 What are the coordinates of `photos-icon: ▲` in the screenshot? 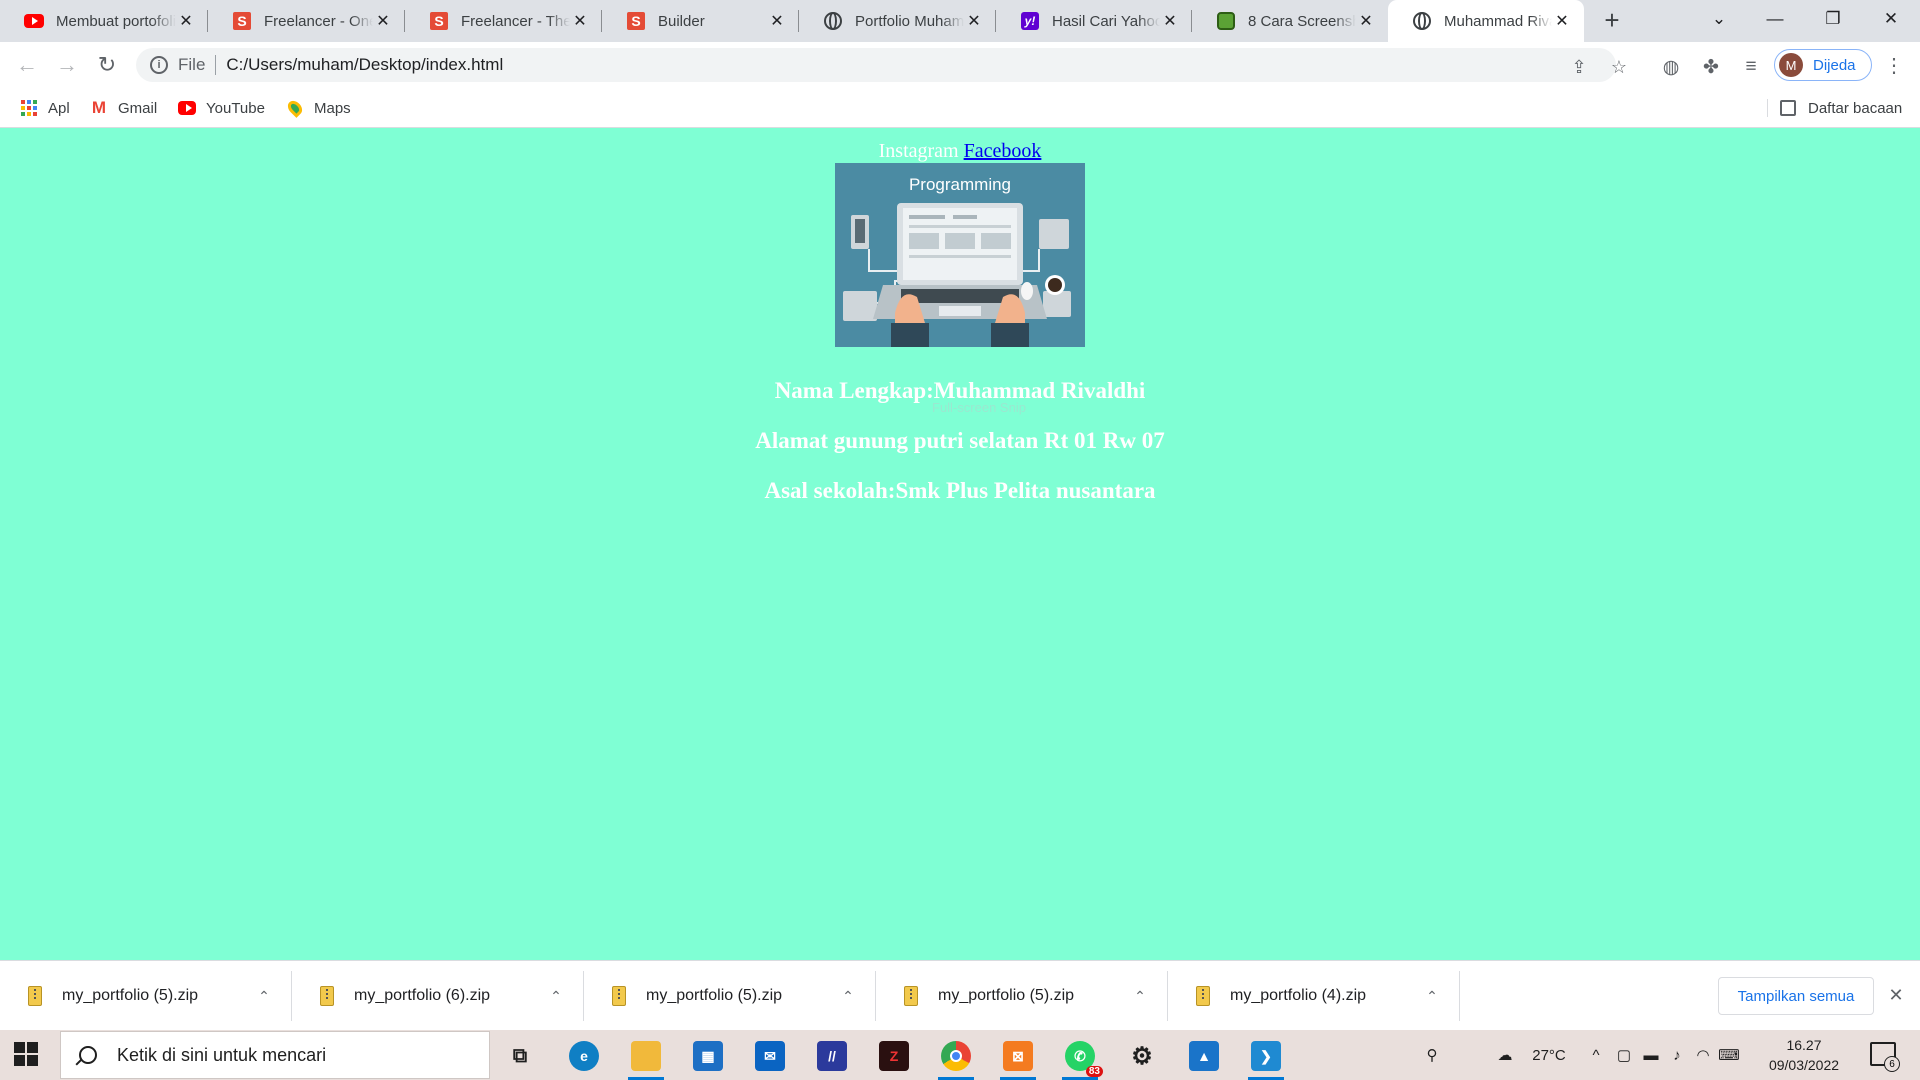 It's located at (1204, 1056).